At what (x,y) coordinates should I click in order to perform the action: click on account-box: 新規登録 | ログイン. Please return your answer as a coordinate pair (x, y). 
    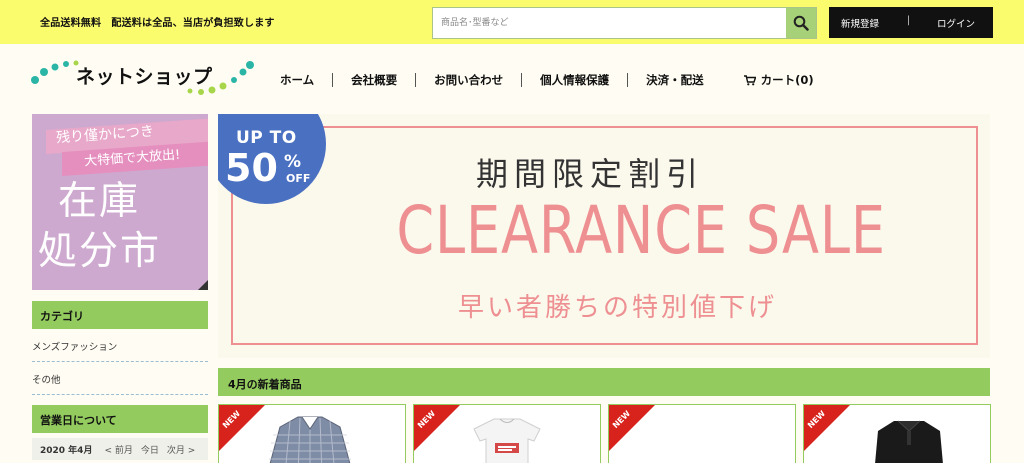
    Looking at the image, I should click on (911, 22).